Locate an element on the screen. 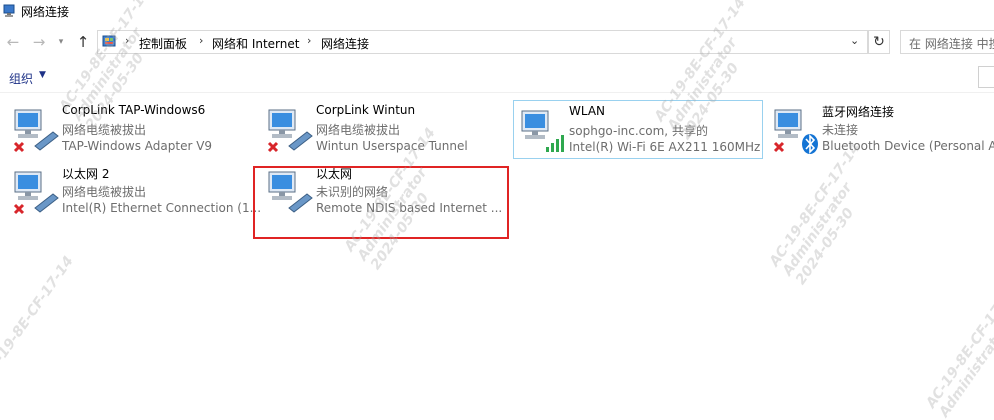  search-input: 在 网络连接 中搜索 is located at coordinates (947, 42).